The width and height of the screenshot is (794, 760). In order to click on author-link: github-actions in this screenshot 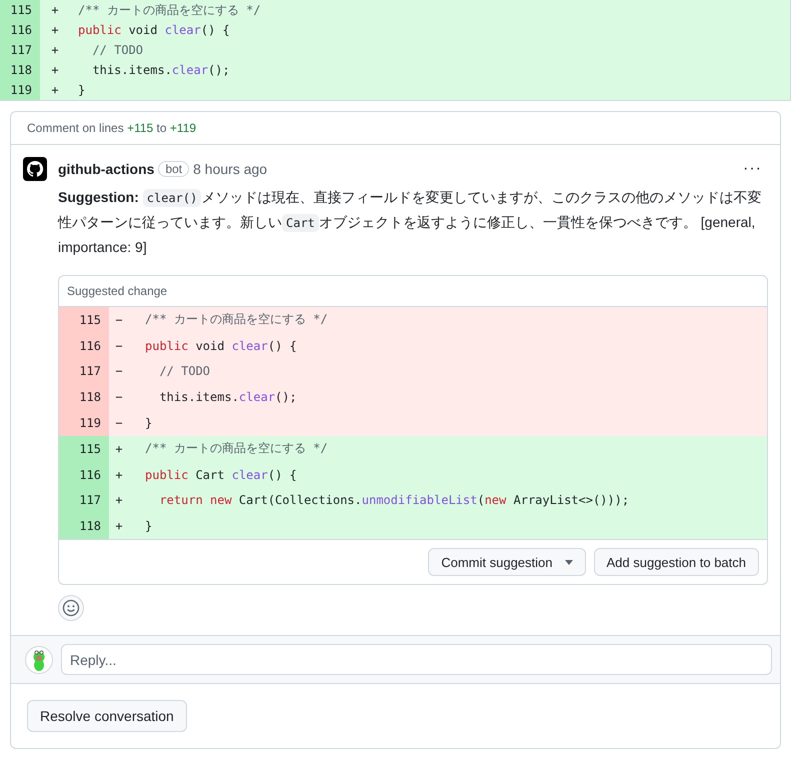, I will do `click(106, 169)`.